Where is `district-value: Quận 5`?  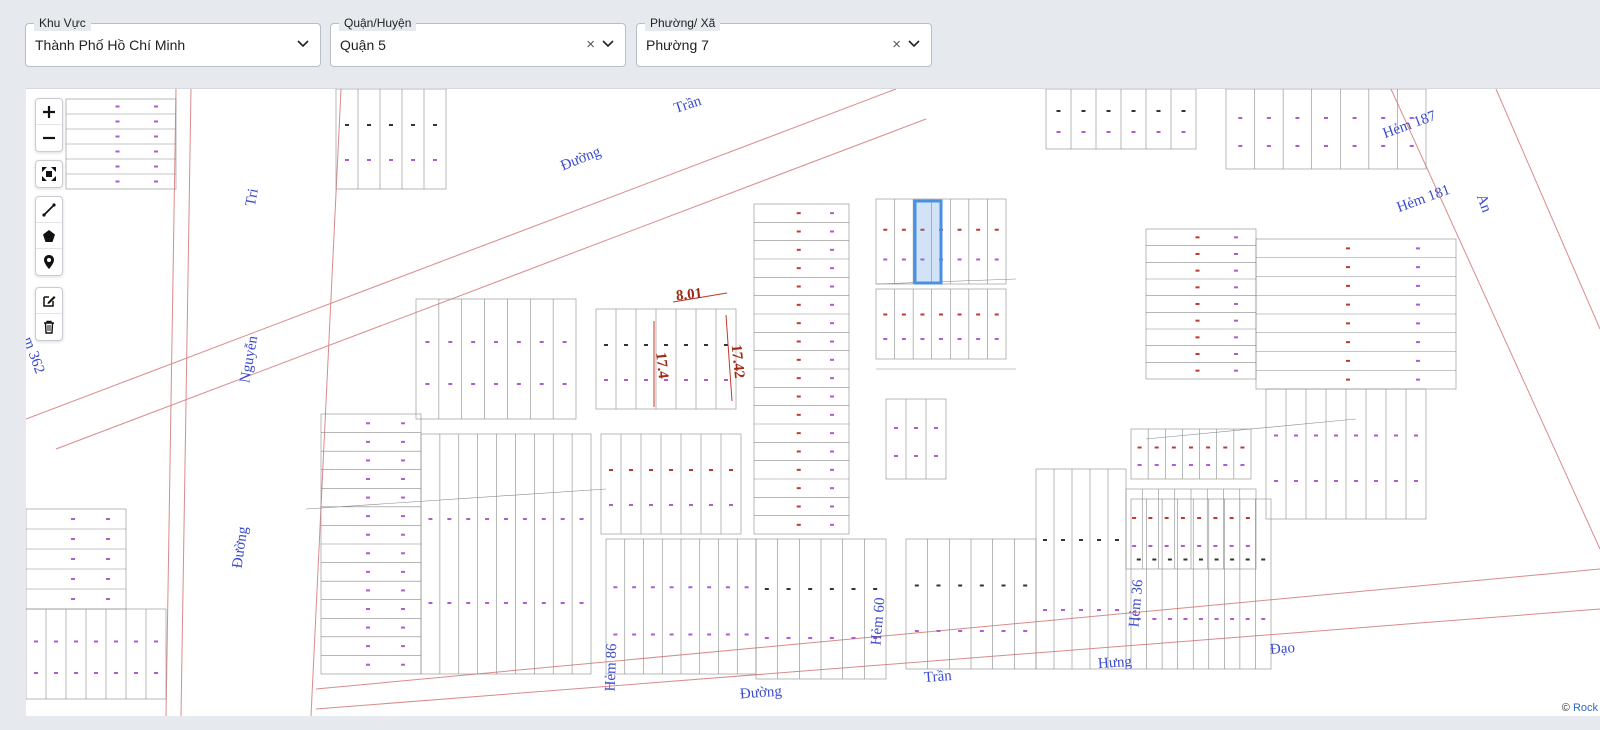
district-value: Quận 5 is located at coordinates (363, 45).